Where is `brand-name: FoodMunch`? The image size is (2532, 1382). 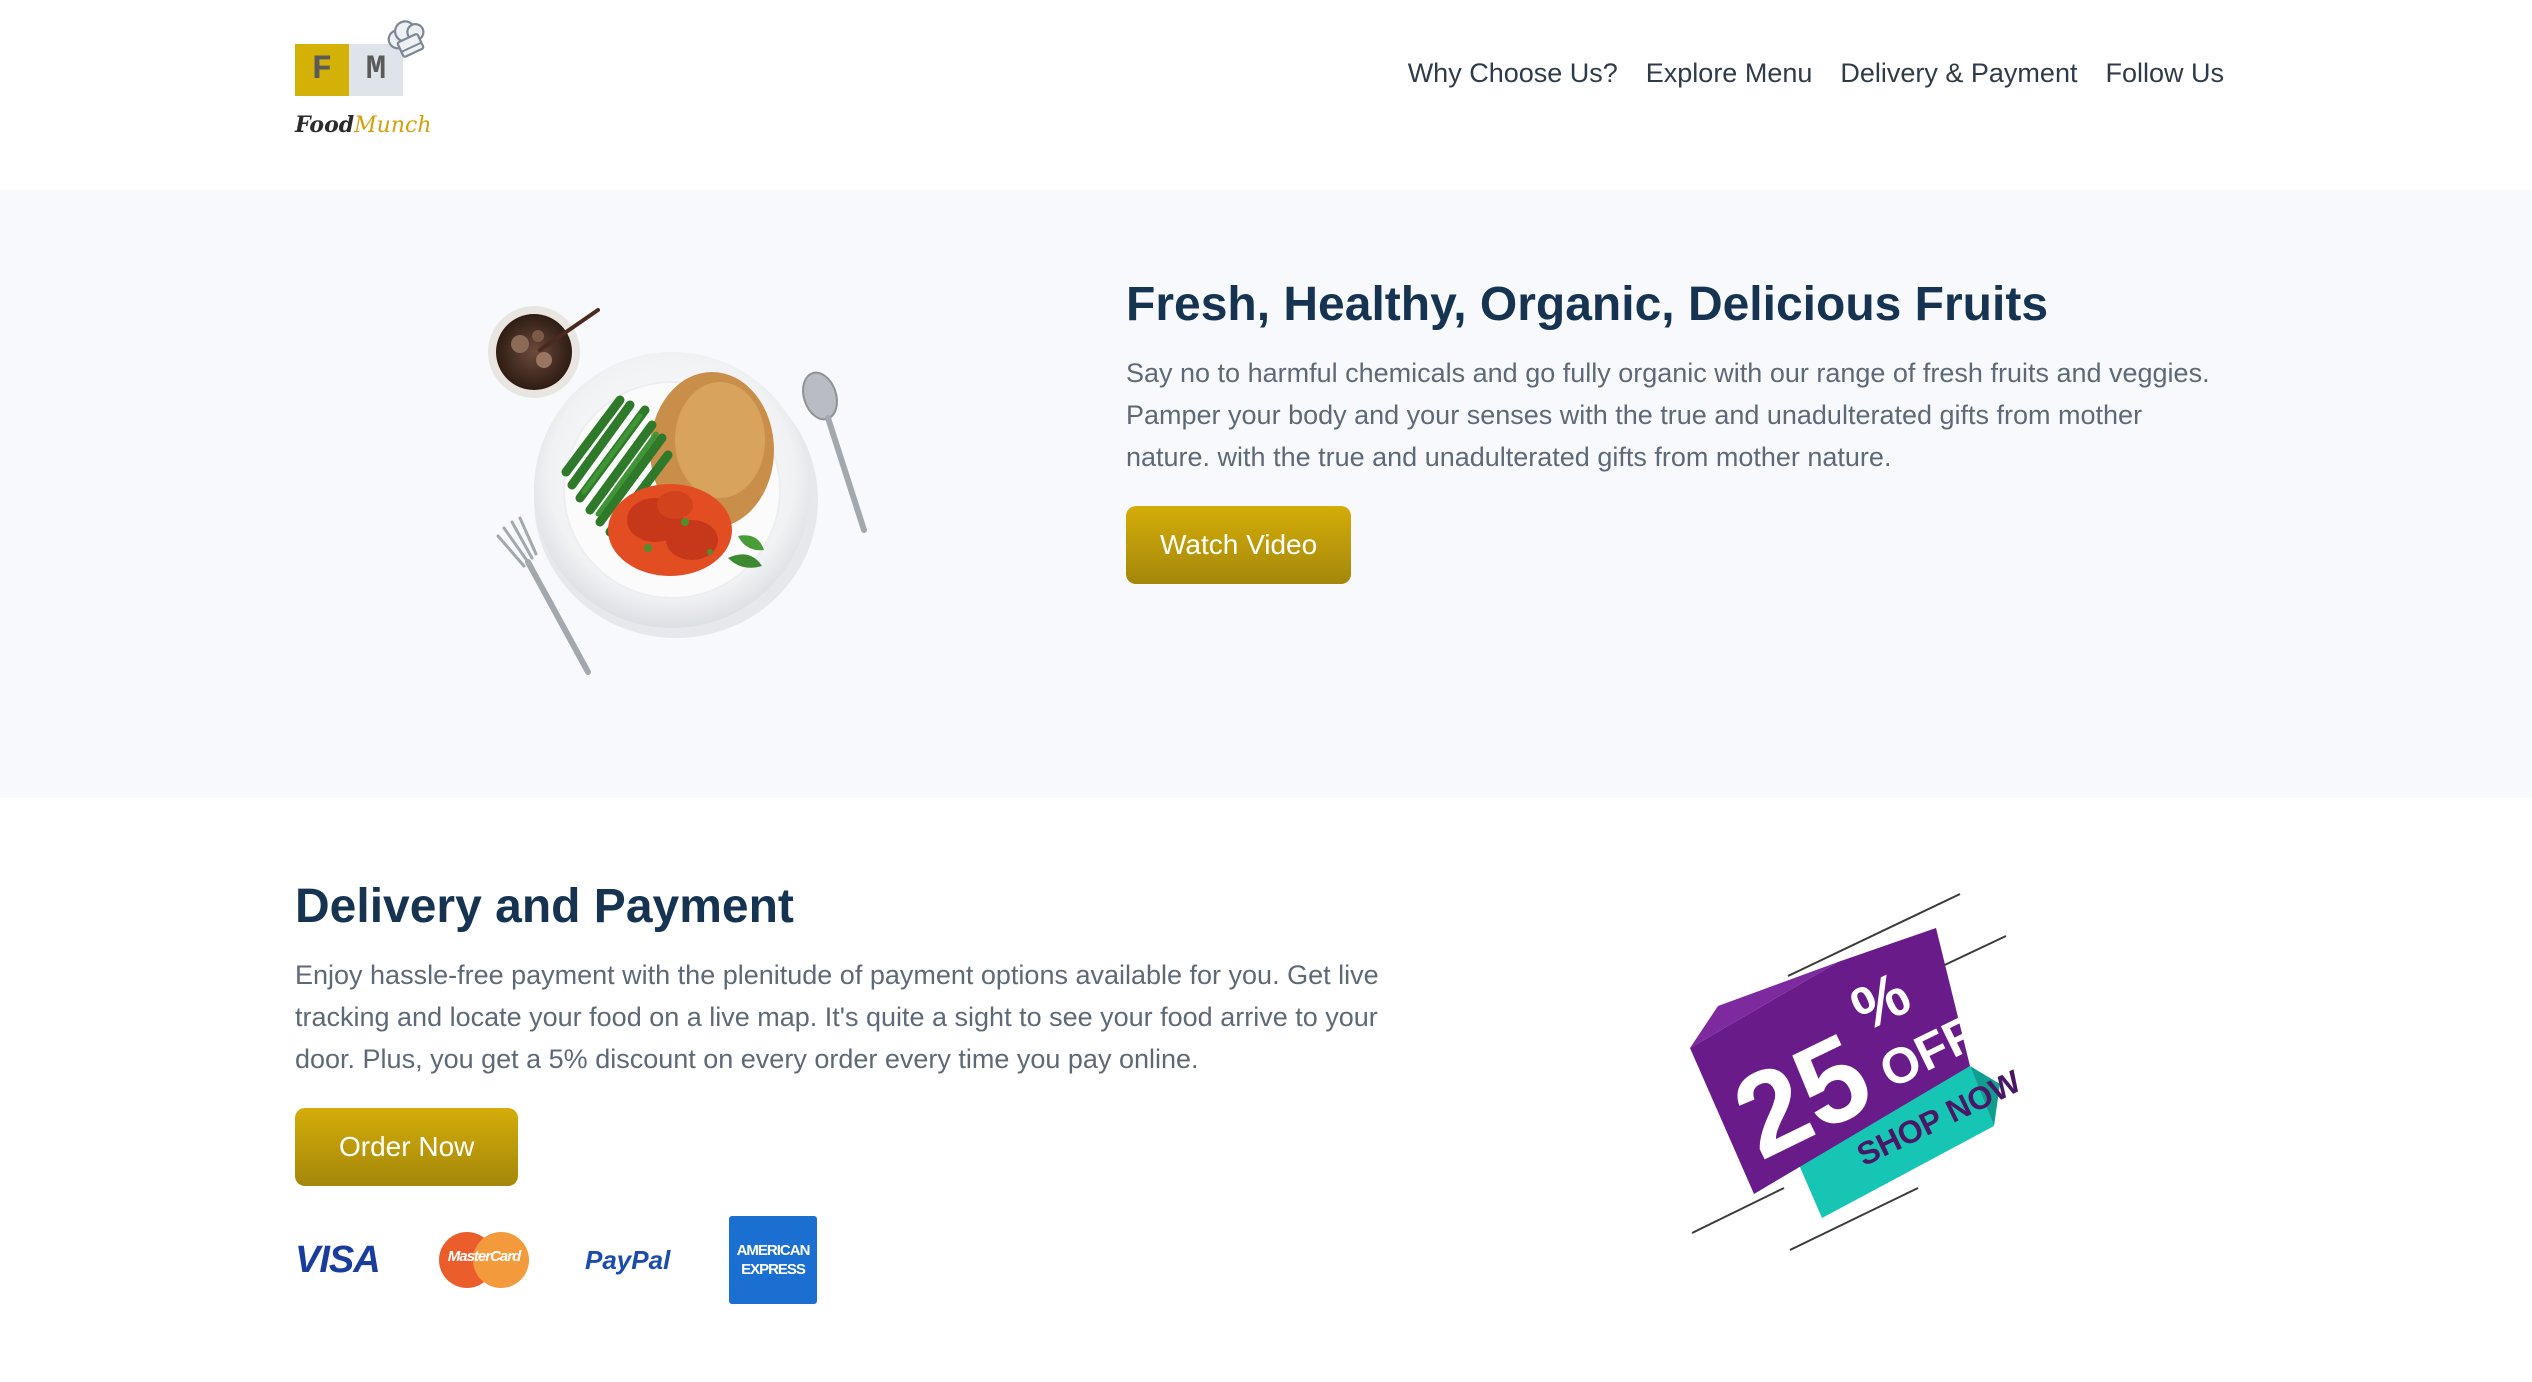
brand-name: FoodMunch is located at coordinates (363, 125).